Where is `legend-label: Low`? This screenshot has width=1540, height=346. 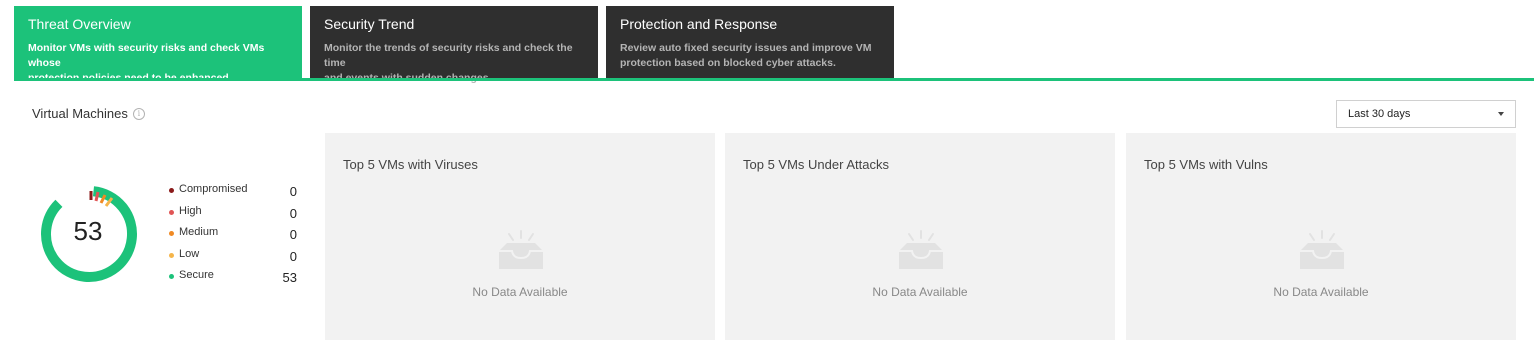 legend-label: Low is located at coordinates (189, 253).